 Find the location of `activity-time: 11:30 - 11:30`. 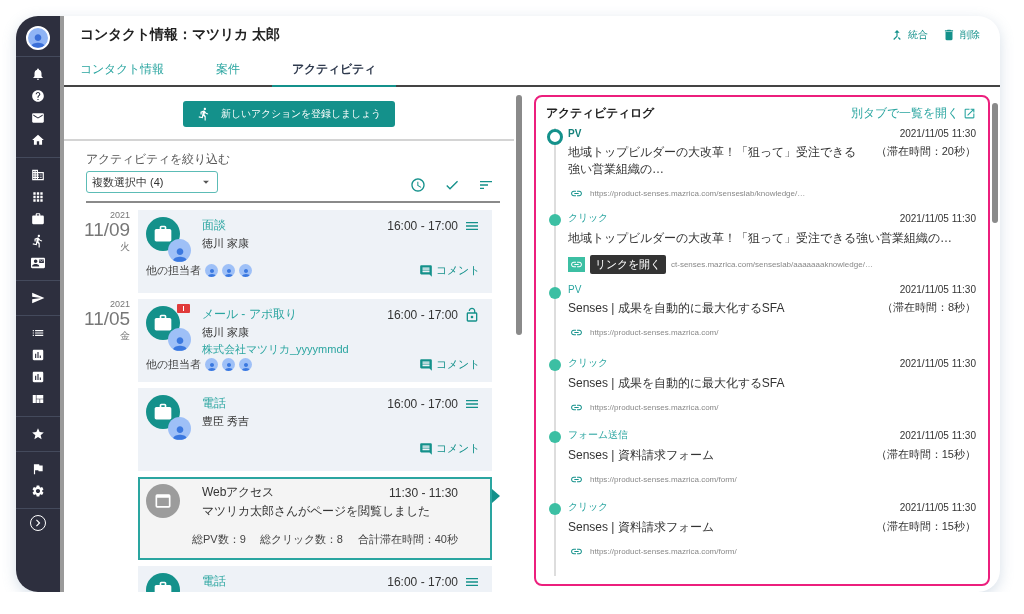

activity-time: 11:30 - 11:30 is located at coordinates (423, 492).